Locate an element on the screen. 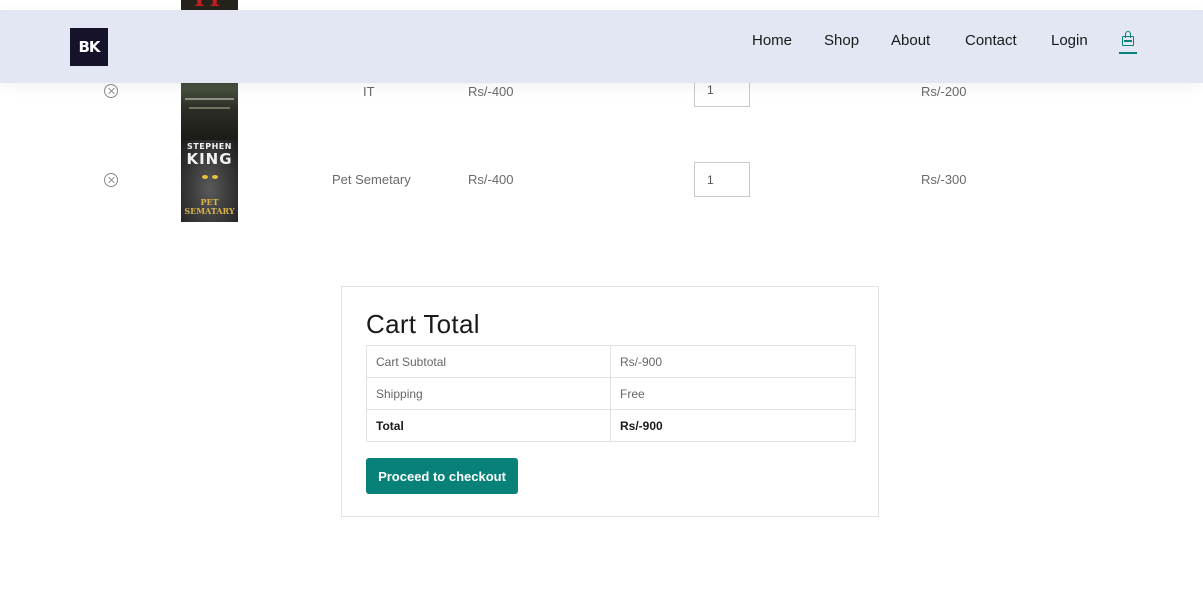 This screenshot has height=596, width=1203. table-row: Shipping Free is located at coordinates (611, 393).